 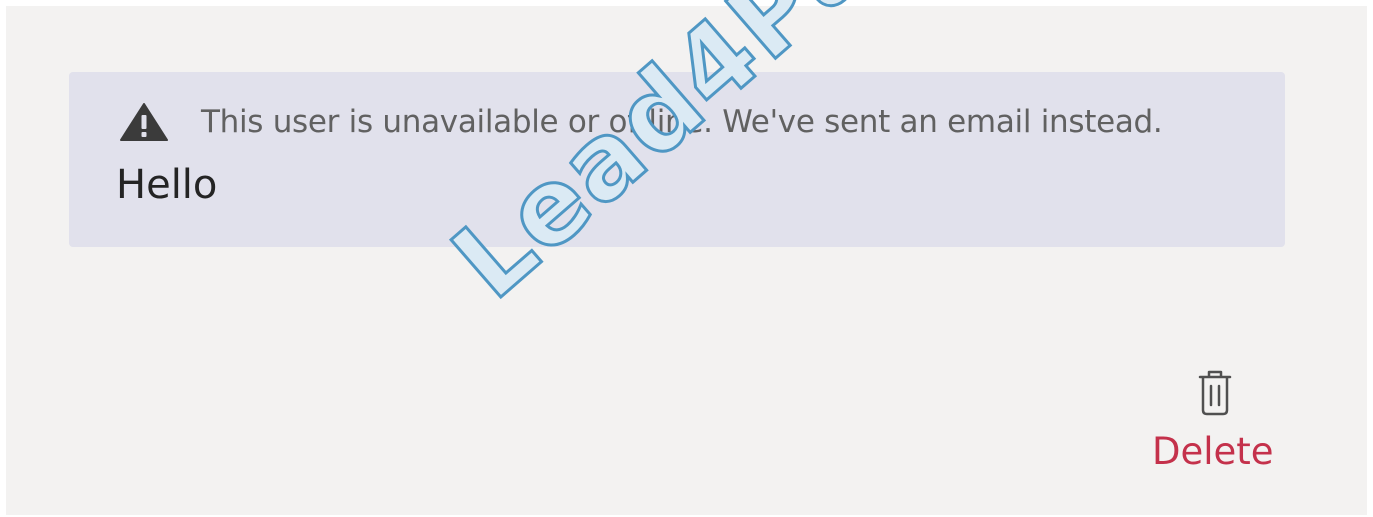 What do you see at coordinates (167, 185) in the screenshot?
I see `message-text: Hello` at bounding box center [167, 185].